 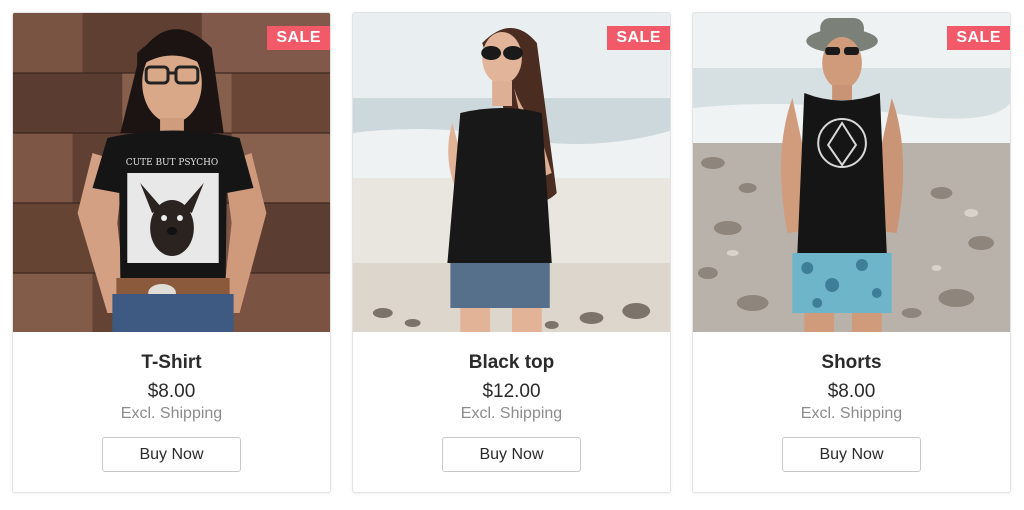 I want to click on product-price: $12.00, so click(x=511, y=391).